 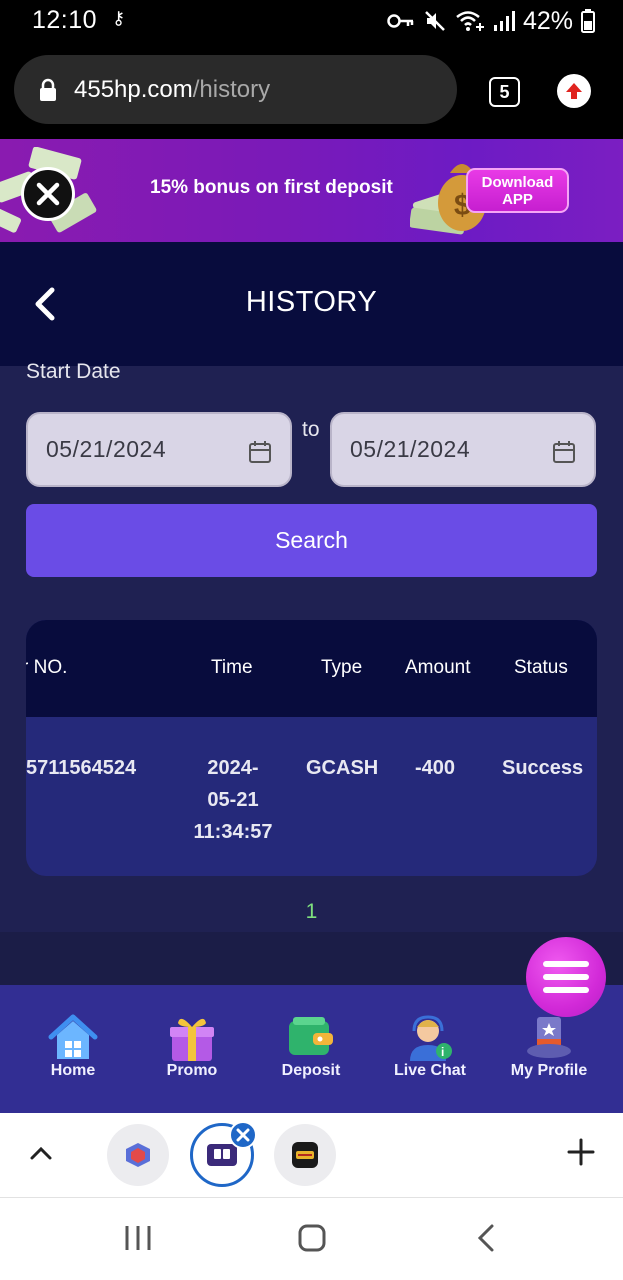 I want to click on cell-time: 2024- 05-21 11:34:57, so click(x=233, y=800).